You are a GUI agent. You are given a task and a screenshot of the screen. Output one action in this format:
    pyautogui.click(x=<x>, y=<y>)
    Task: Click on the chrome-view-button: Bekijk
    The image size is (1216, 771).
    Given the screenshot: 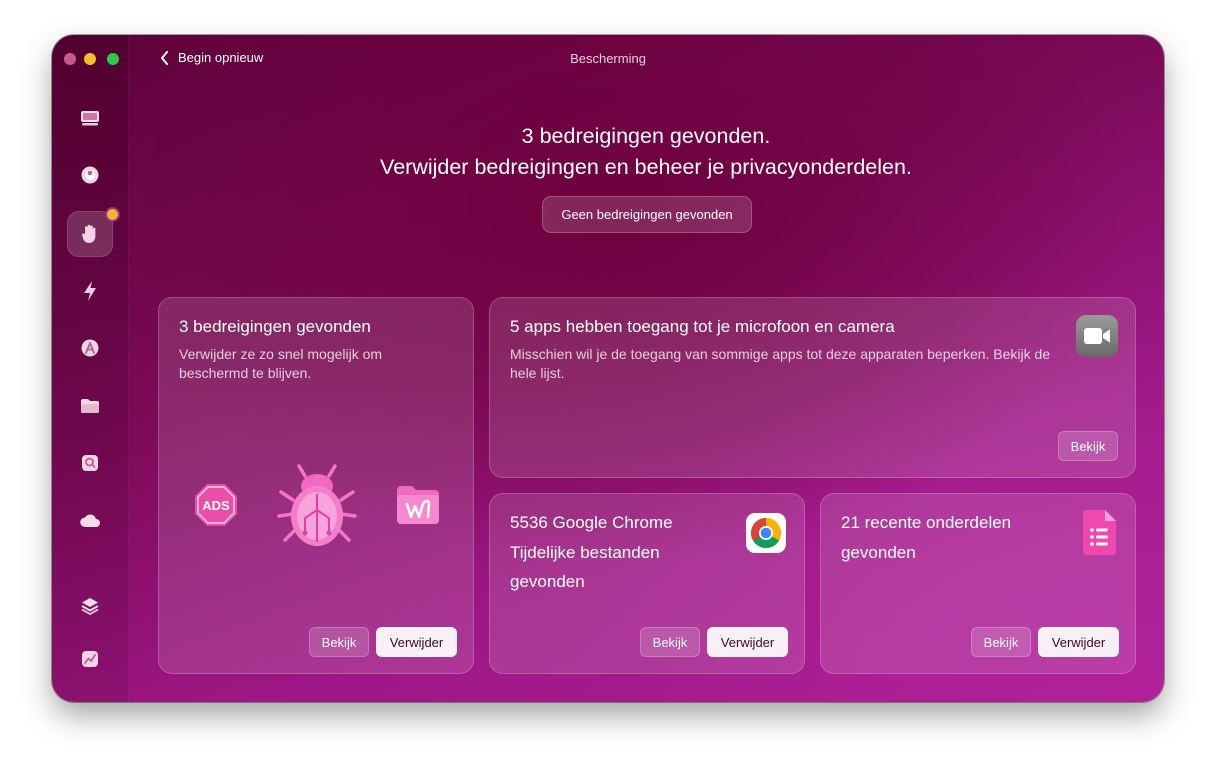 What is the action you would take?
    pyautogui.click(x=670, y=642)
    